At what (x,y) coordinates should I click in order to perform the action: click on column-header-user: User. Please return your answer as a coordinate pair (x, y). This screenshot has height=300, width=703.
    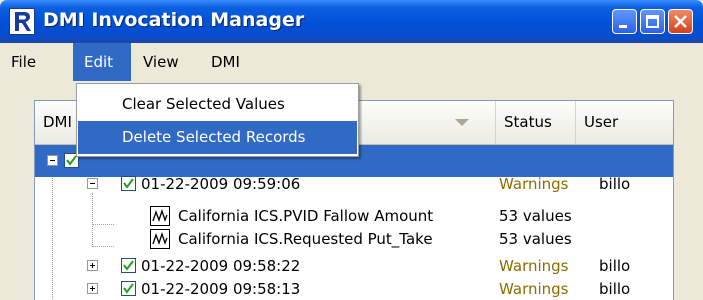
    Looking at the image, I should click on (624, 122).